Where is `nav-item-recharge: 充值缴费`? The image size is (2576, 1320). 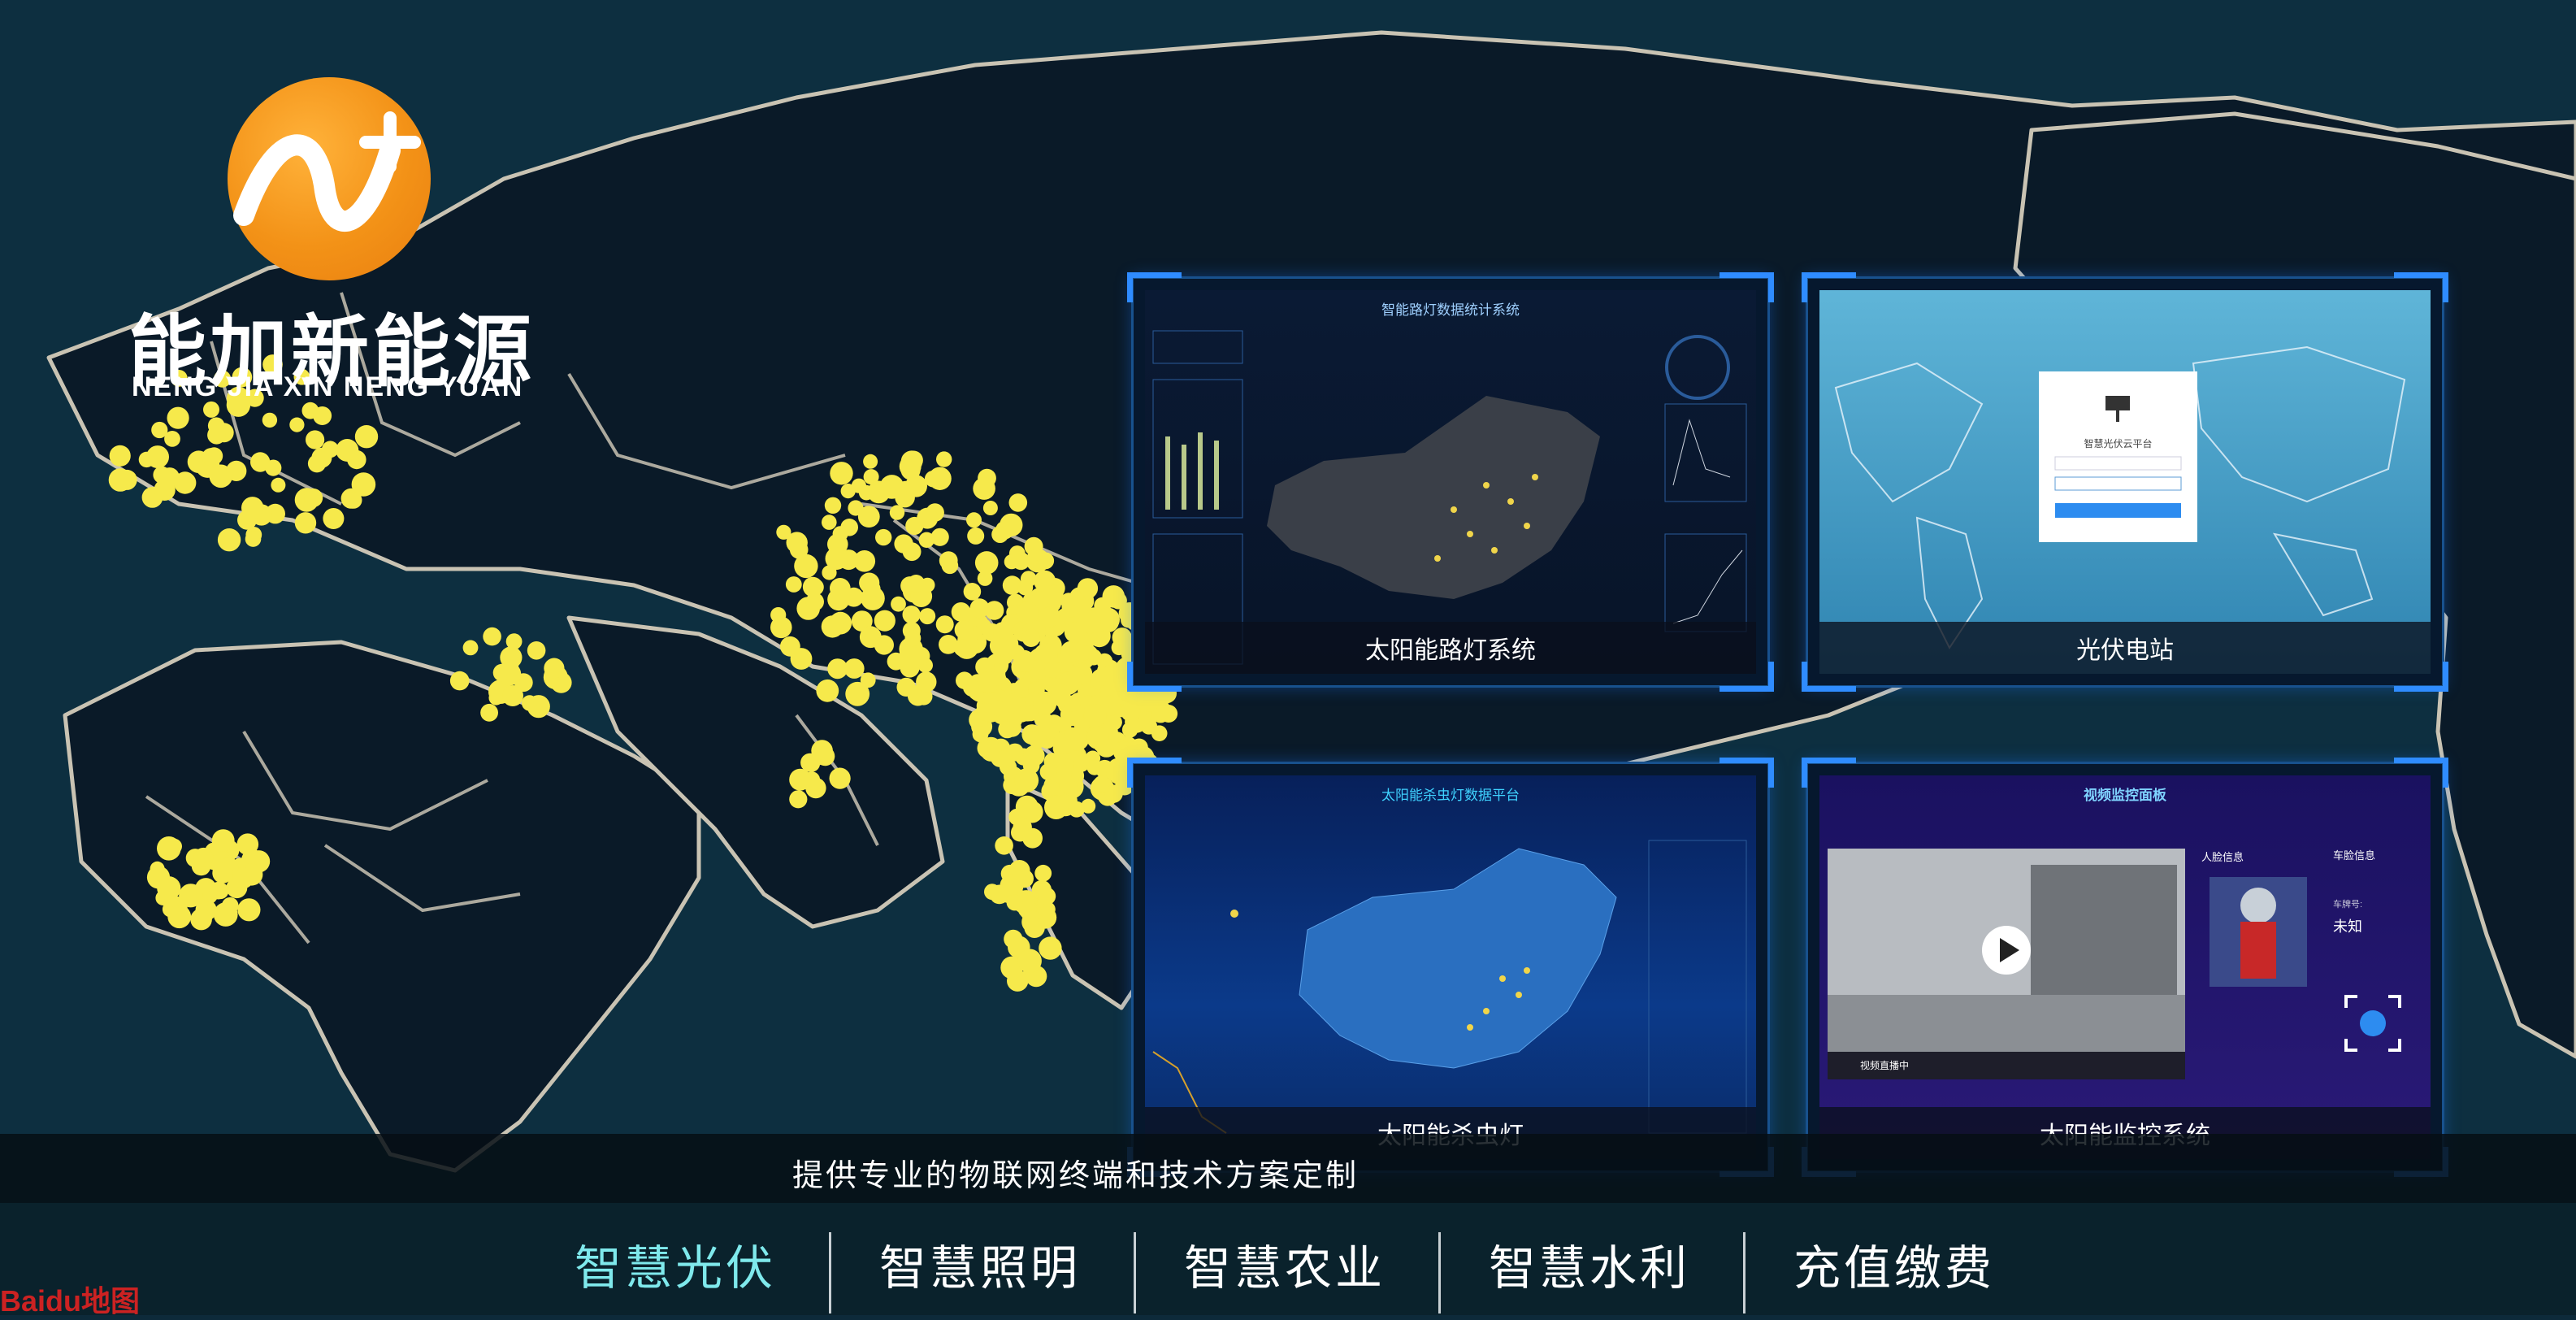 nav-item-recharge: 充值缴费 is located at coordinates (1894, 1263).